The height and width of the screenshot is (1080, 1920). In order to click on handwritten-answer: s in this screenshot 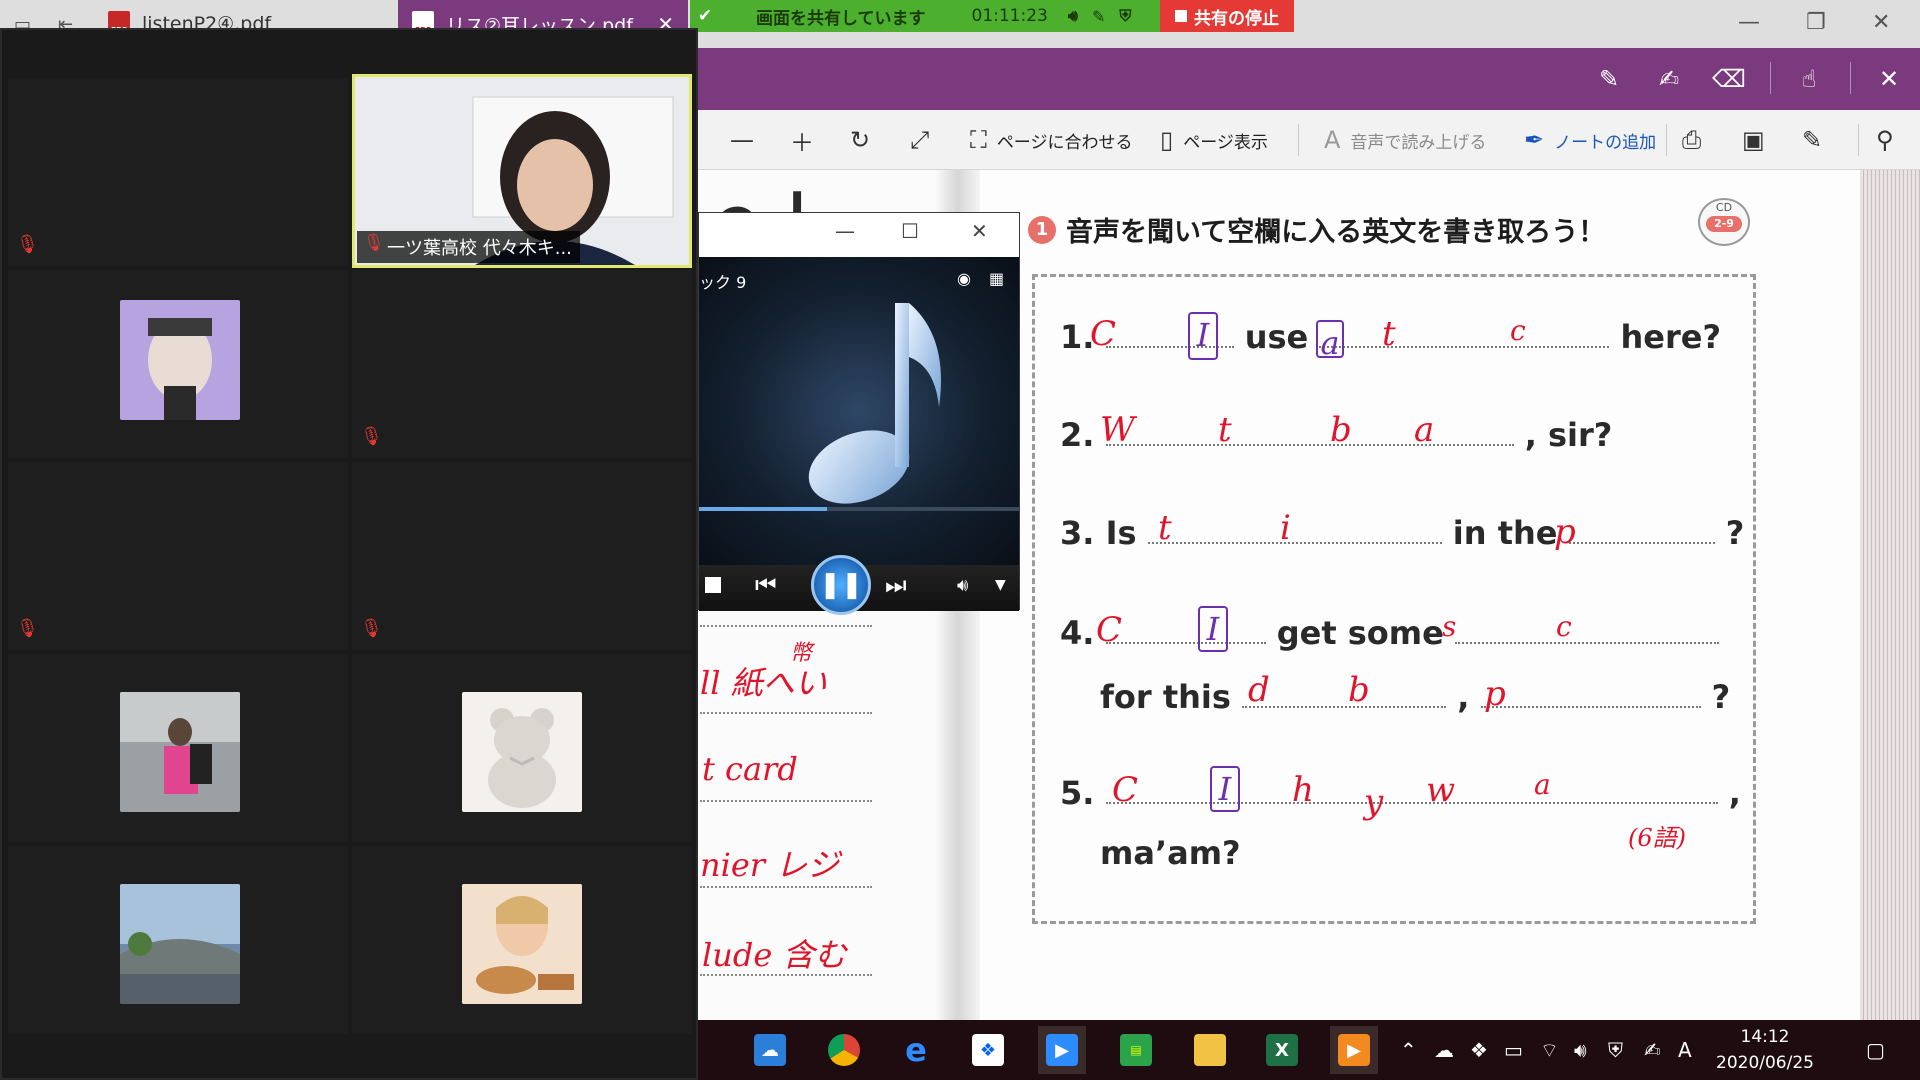, I will do `click(1449, 626)`.